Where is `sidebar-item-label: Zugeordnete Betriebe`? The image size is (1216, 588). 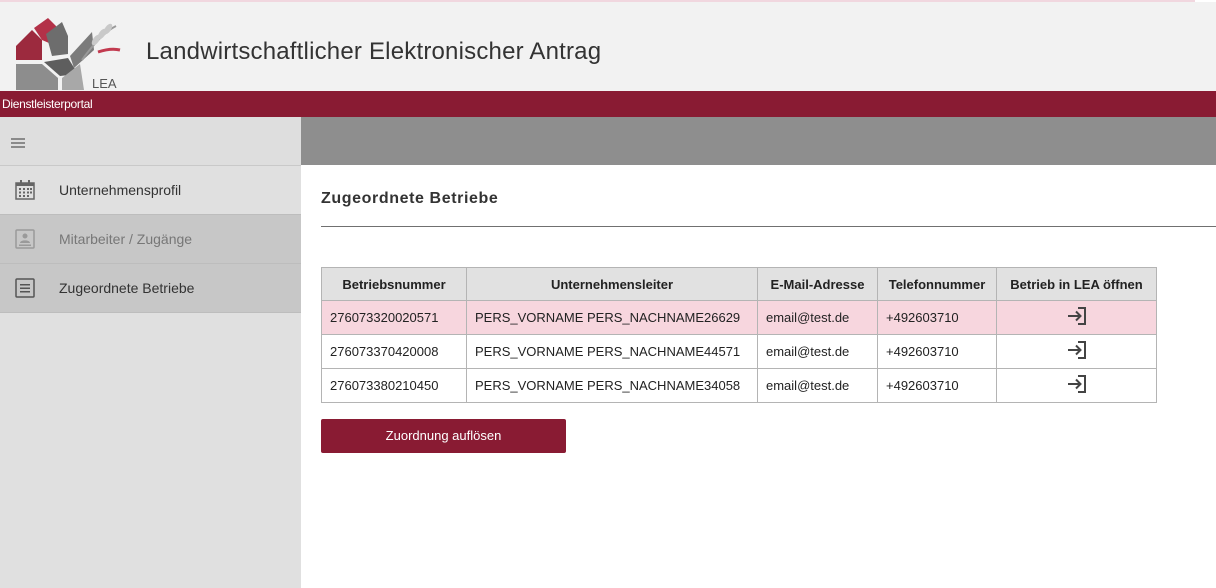
sidebar-item-label: Zugeordnete Betriebe is located at coordinates (127, 288).